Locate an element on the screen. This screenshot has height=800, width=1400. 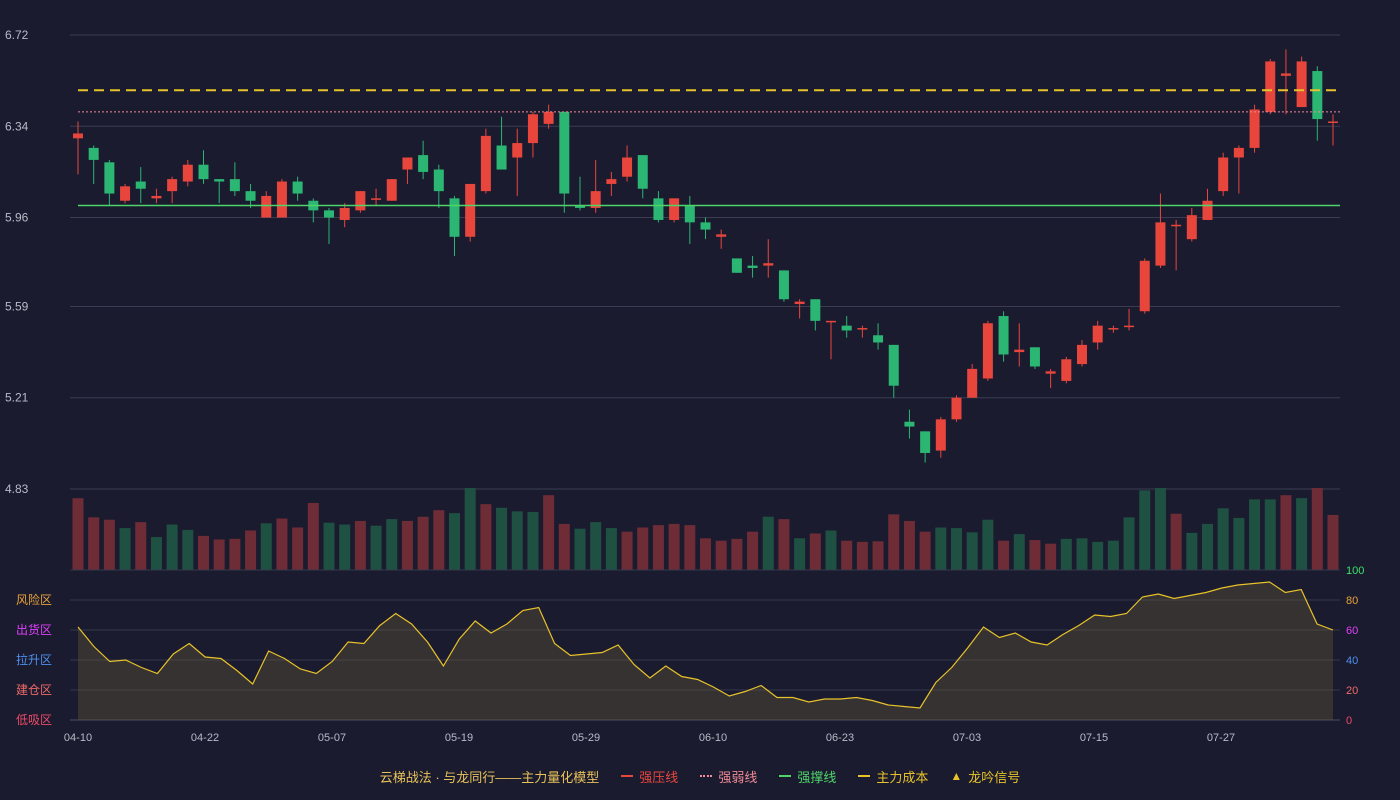
legend-resistance: 强压线 is located at coordinates (649, 776).